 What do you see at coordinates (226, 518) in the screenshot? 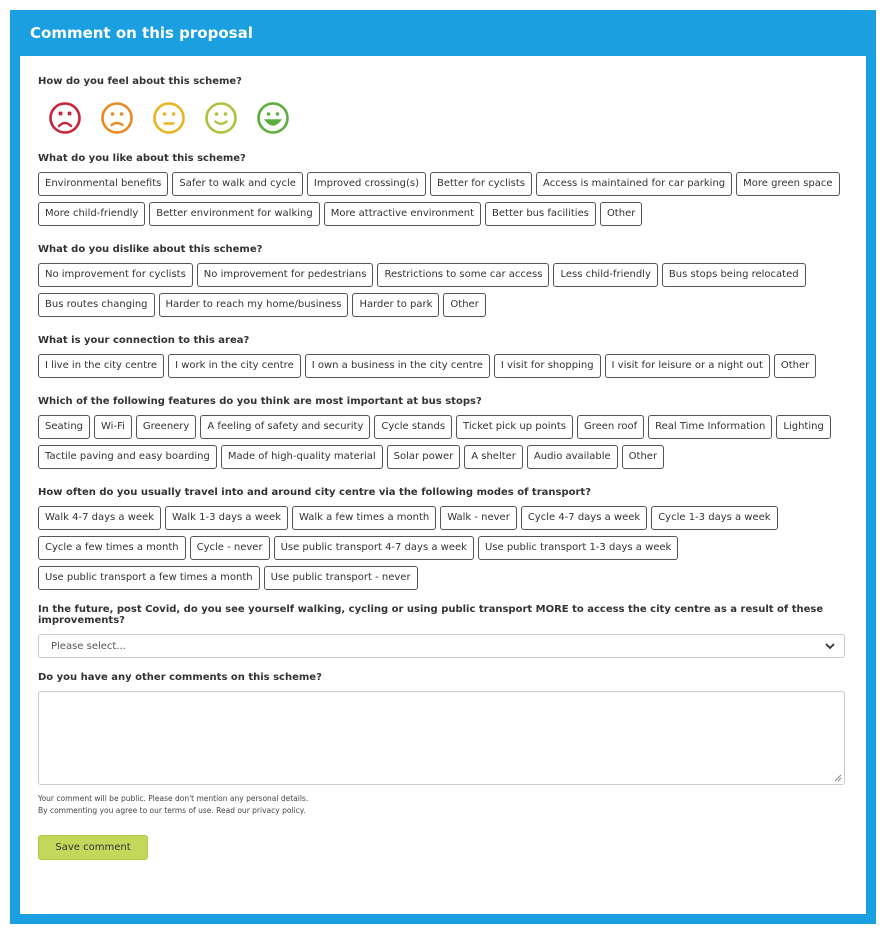
I see `option-chip: Walk 1-3 days a week` at bounding box center [226, 518].